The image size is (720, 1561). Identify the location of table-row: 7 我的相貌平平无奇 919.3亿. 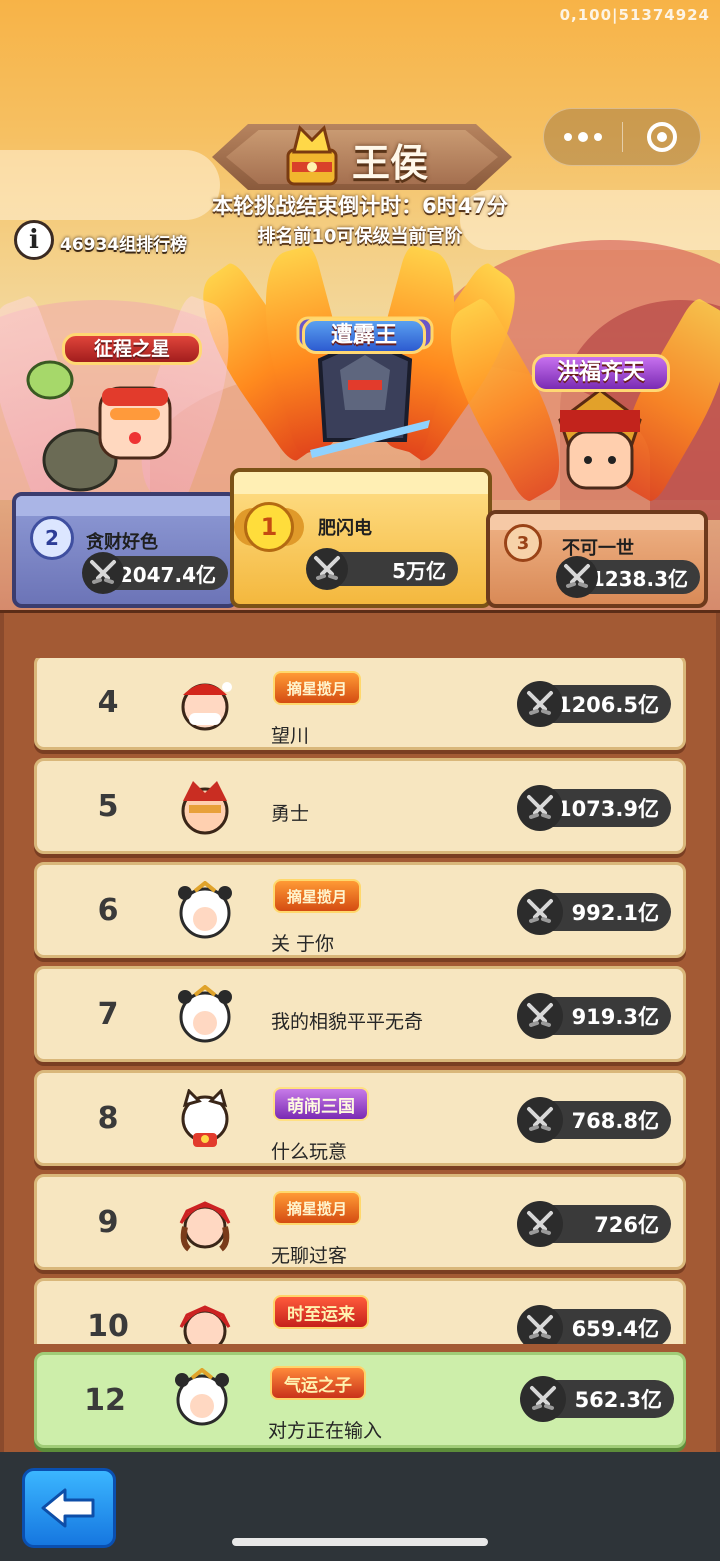
(360, 1014).